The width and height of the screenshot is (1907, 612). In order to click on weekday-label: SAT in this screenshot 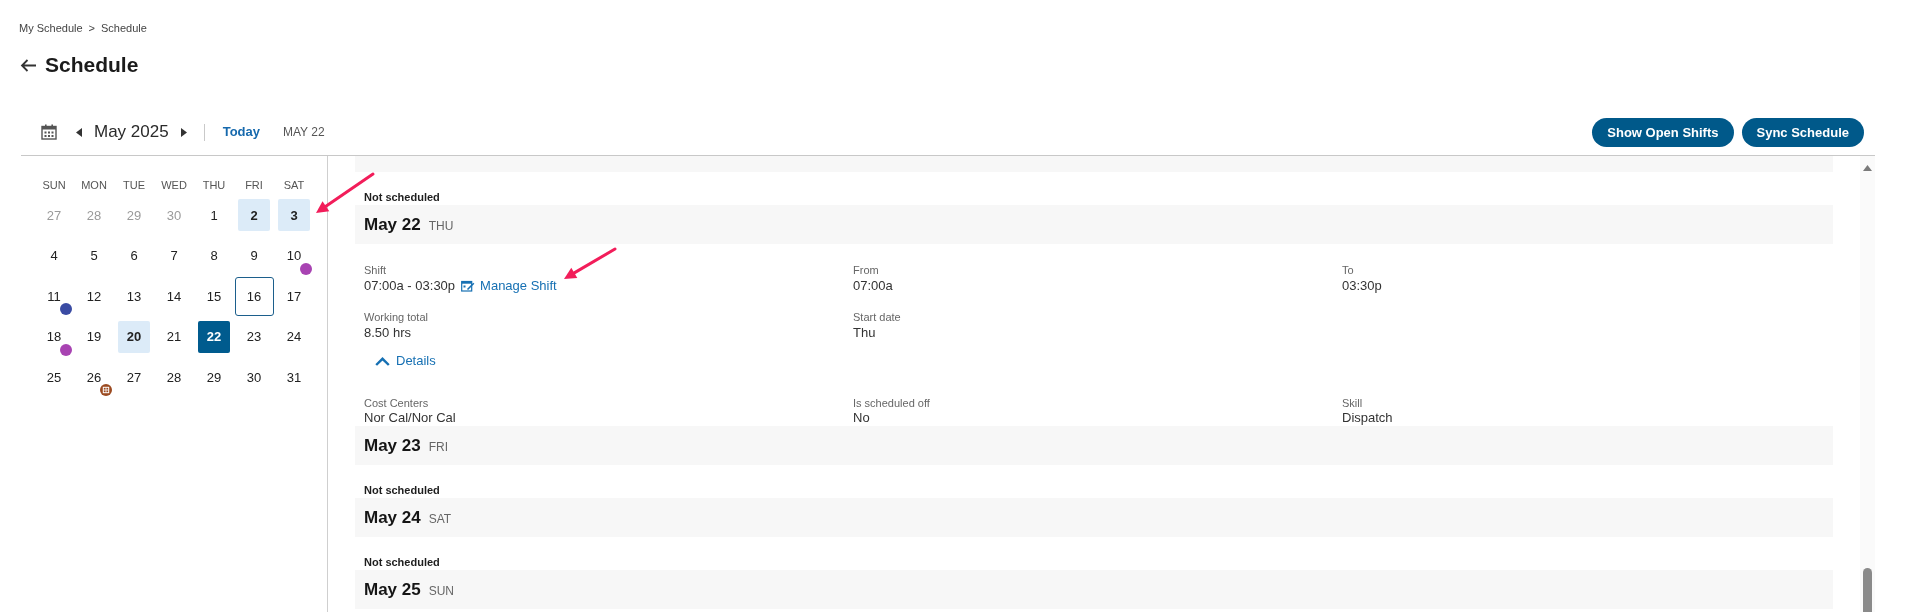, I will do `click(294, 185)`.